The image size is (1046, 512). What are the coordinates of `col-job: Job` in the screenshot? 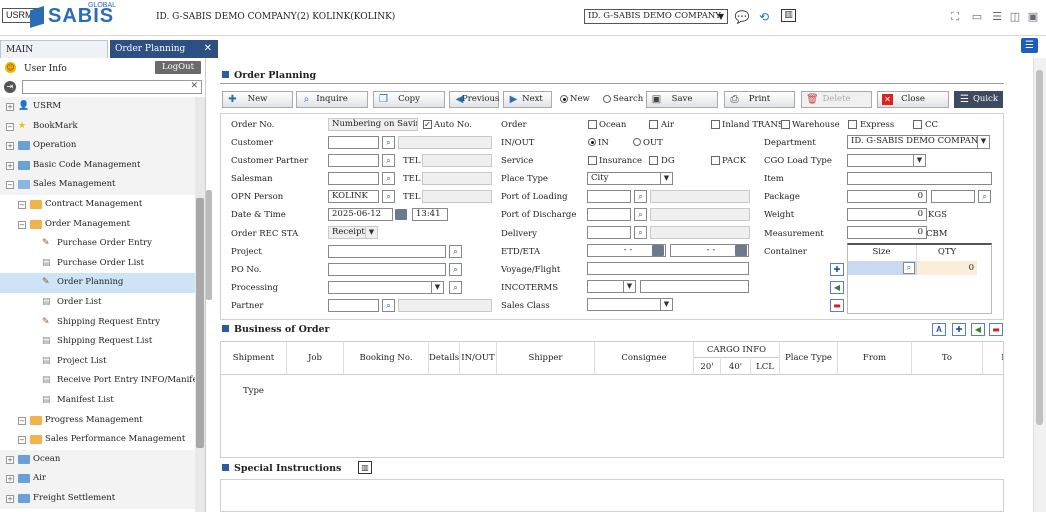 It's located at (315, 358).